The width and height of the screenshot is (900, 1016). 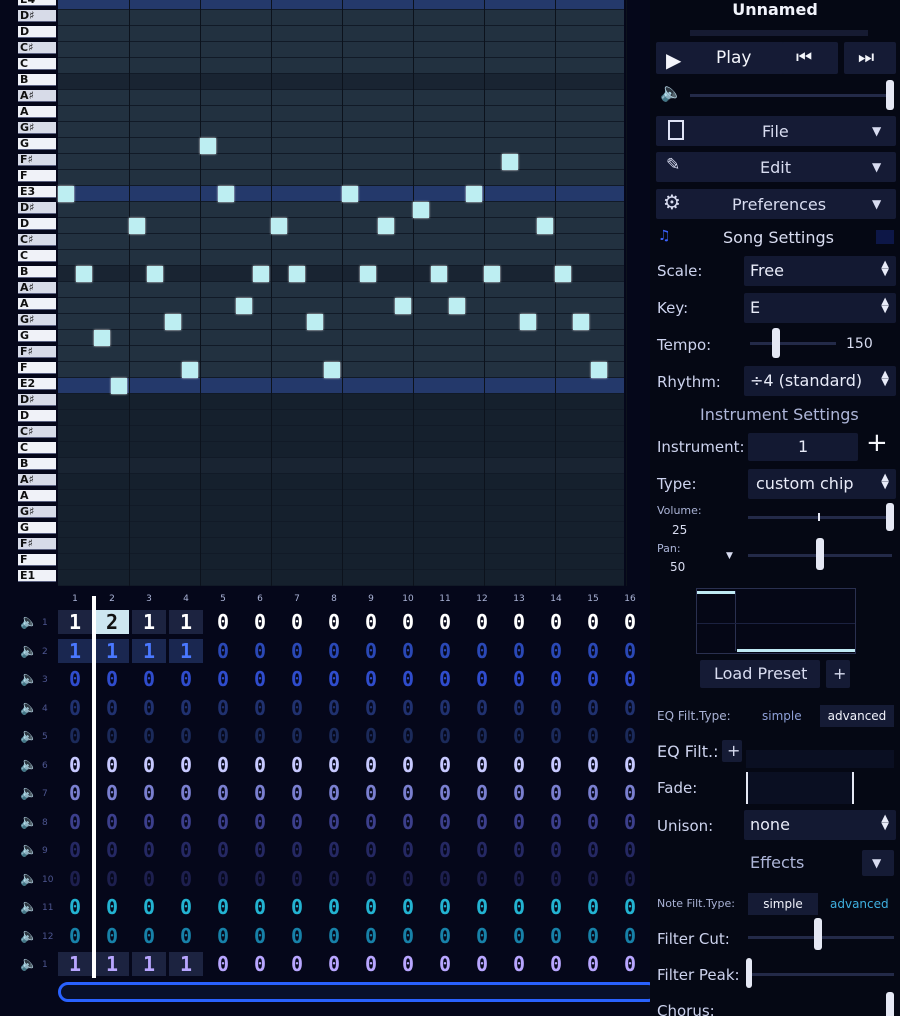 I want to click on add-preset-button: +, so click(x=838, y=674).